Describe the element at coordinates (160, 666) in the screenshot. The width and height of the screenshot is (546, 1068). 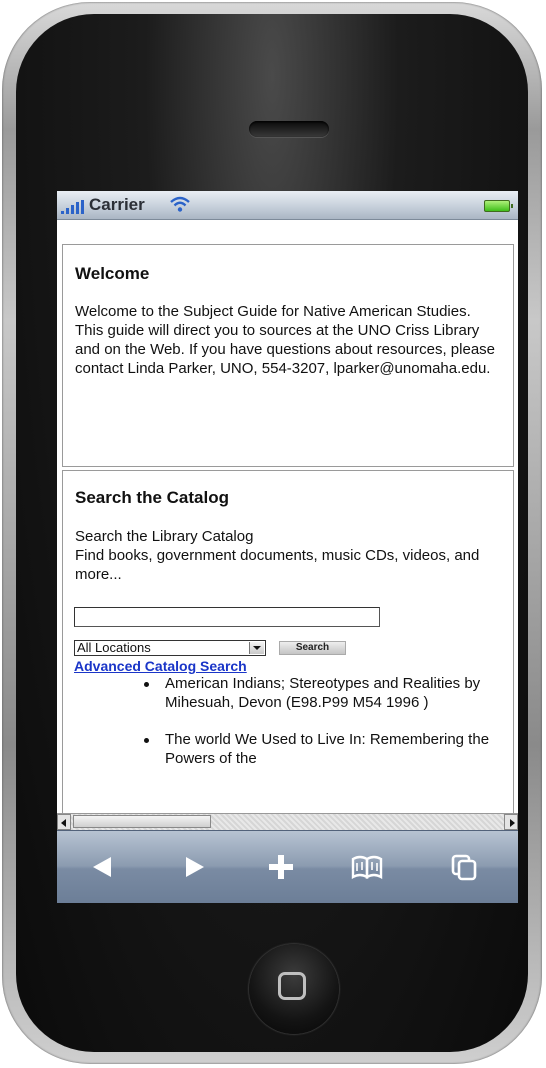
I see `advanced-search-link: Advanced Catalog Search` at that location.